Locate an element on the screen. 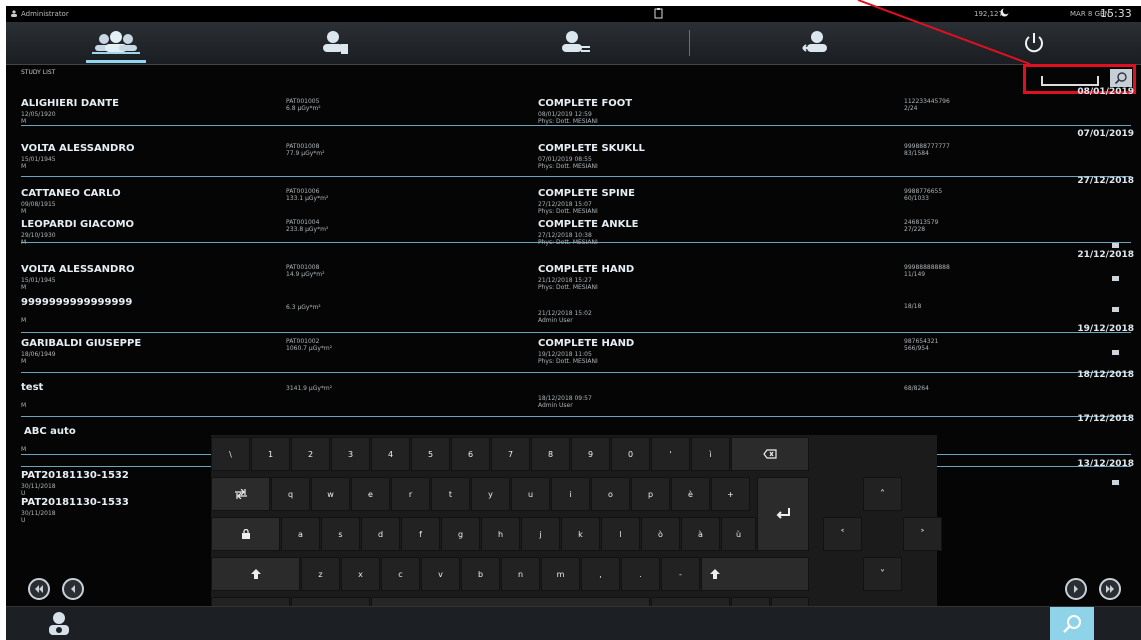 The height and width of the screenshot is (640, 1141). bottom-toolbar is located at coordinates (573, 623).